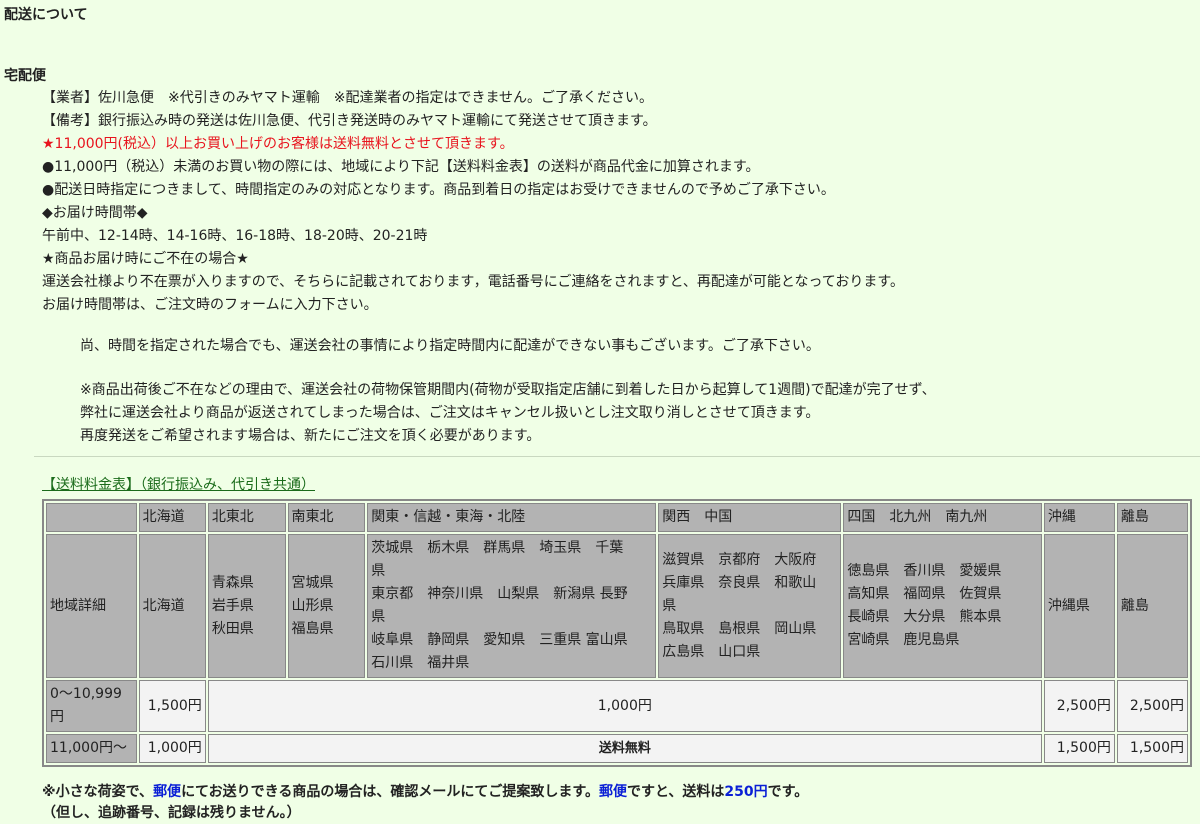  I want to click on pref: 宮城県, so click(312, 582).